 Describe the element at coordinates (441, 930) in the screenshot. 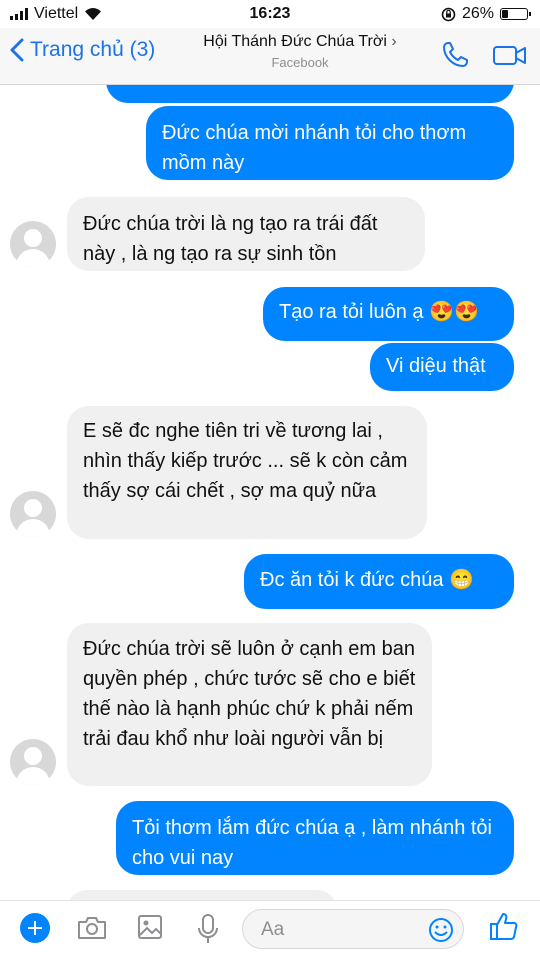

I see `emoji-icon` at that location.